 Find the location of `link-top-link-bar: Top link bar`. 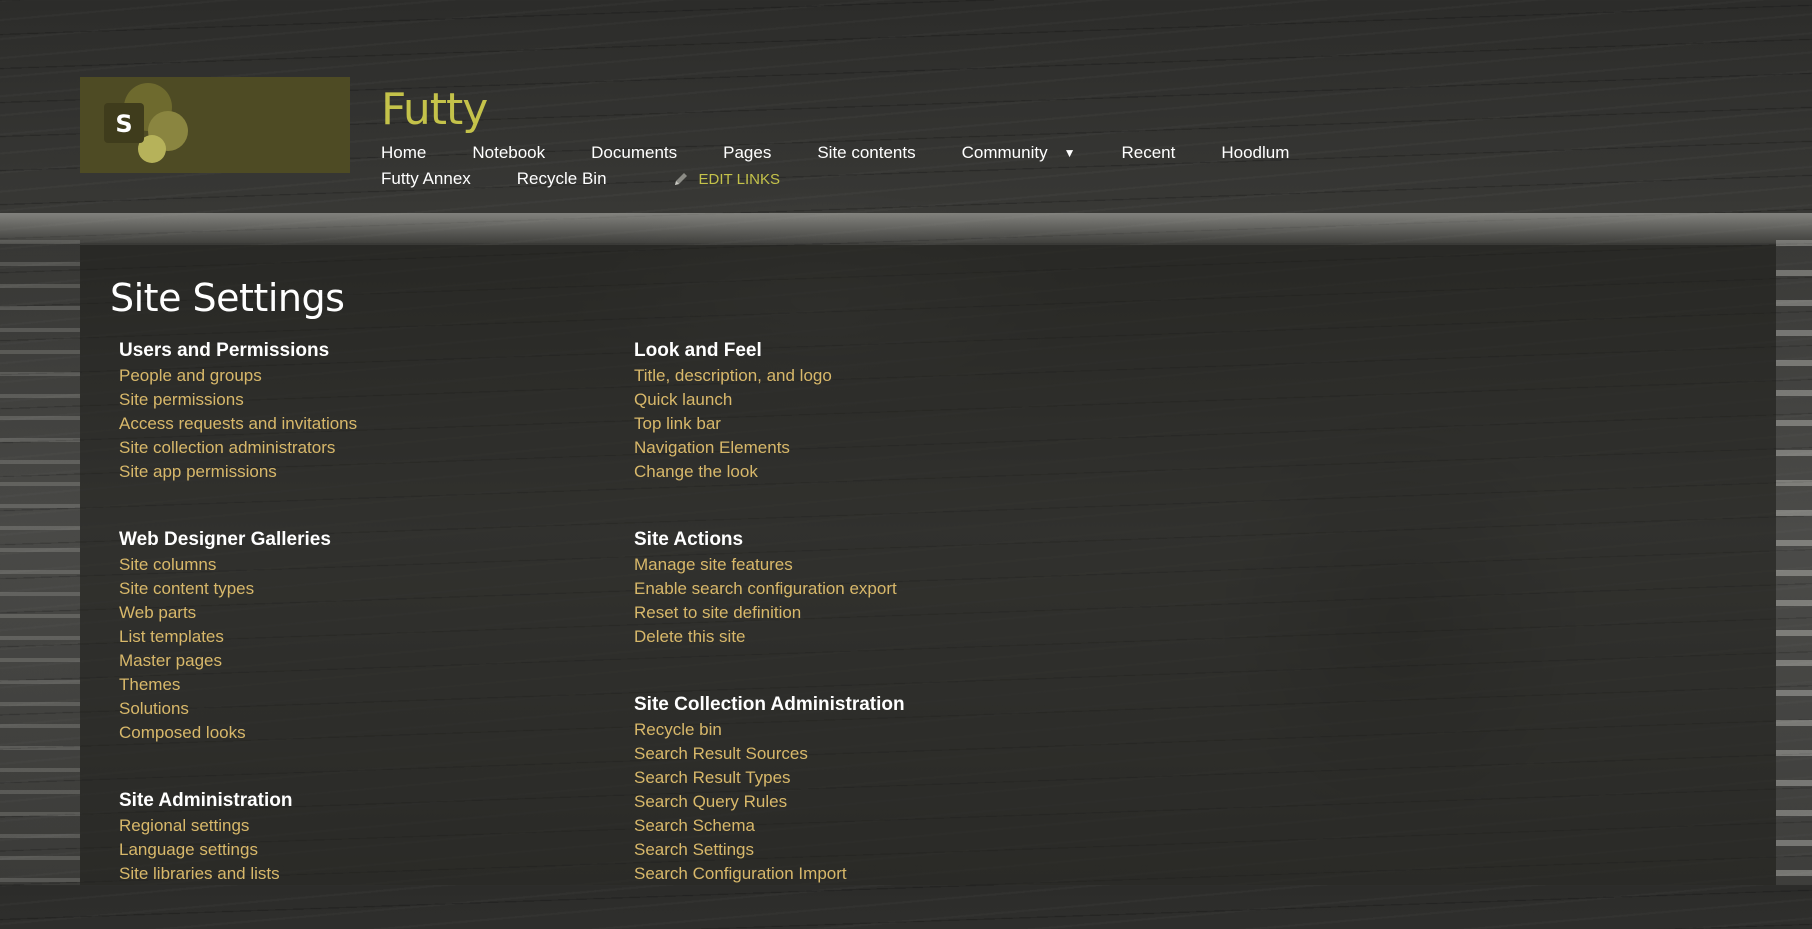

link-top-link-bar: Top link bar is located at coordinates (874, 424).